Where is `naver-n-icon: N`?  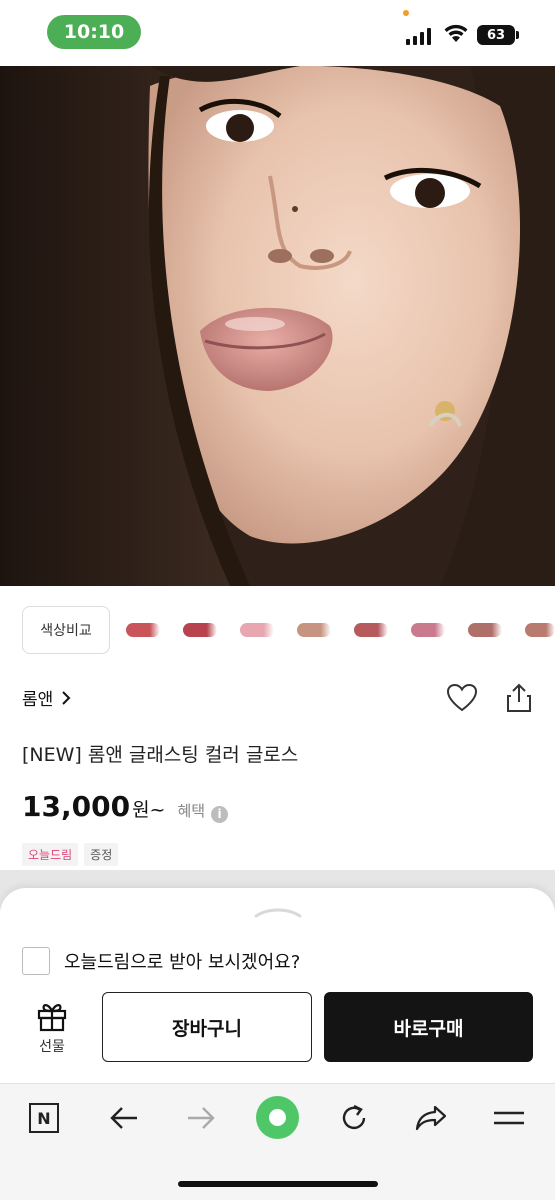 naver-n-icon: N is located at coordinates (44, 1118).